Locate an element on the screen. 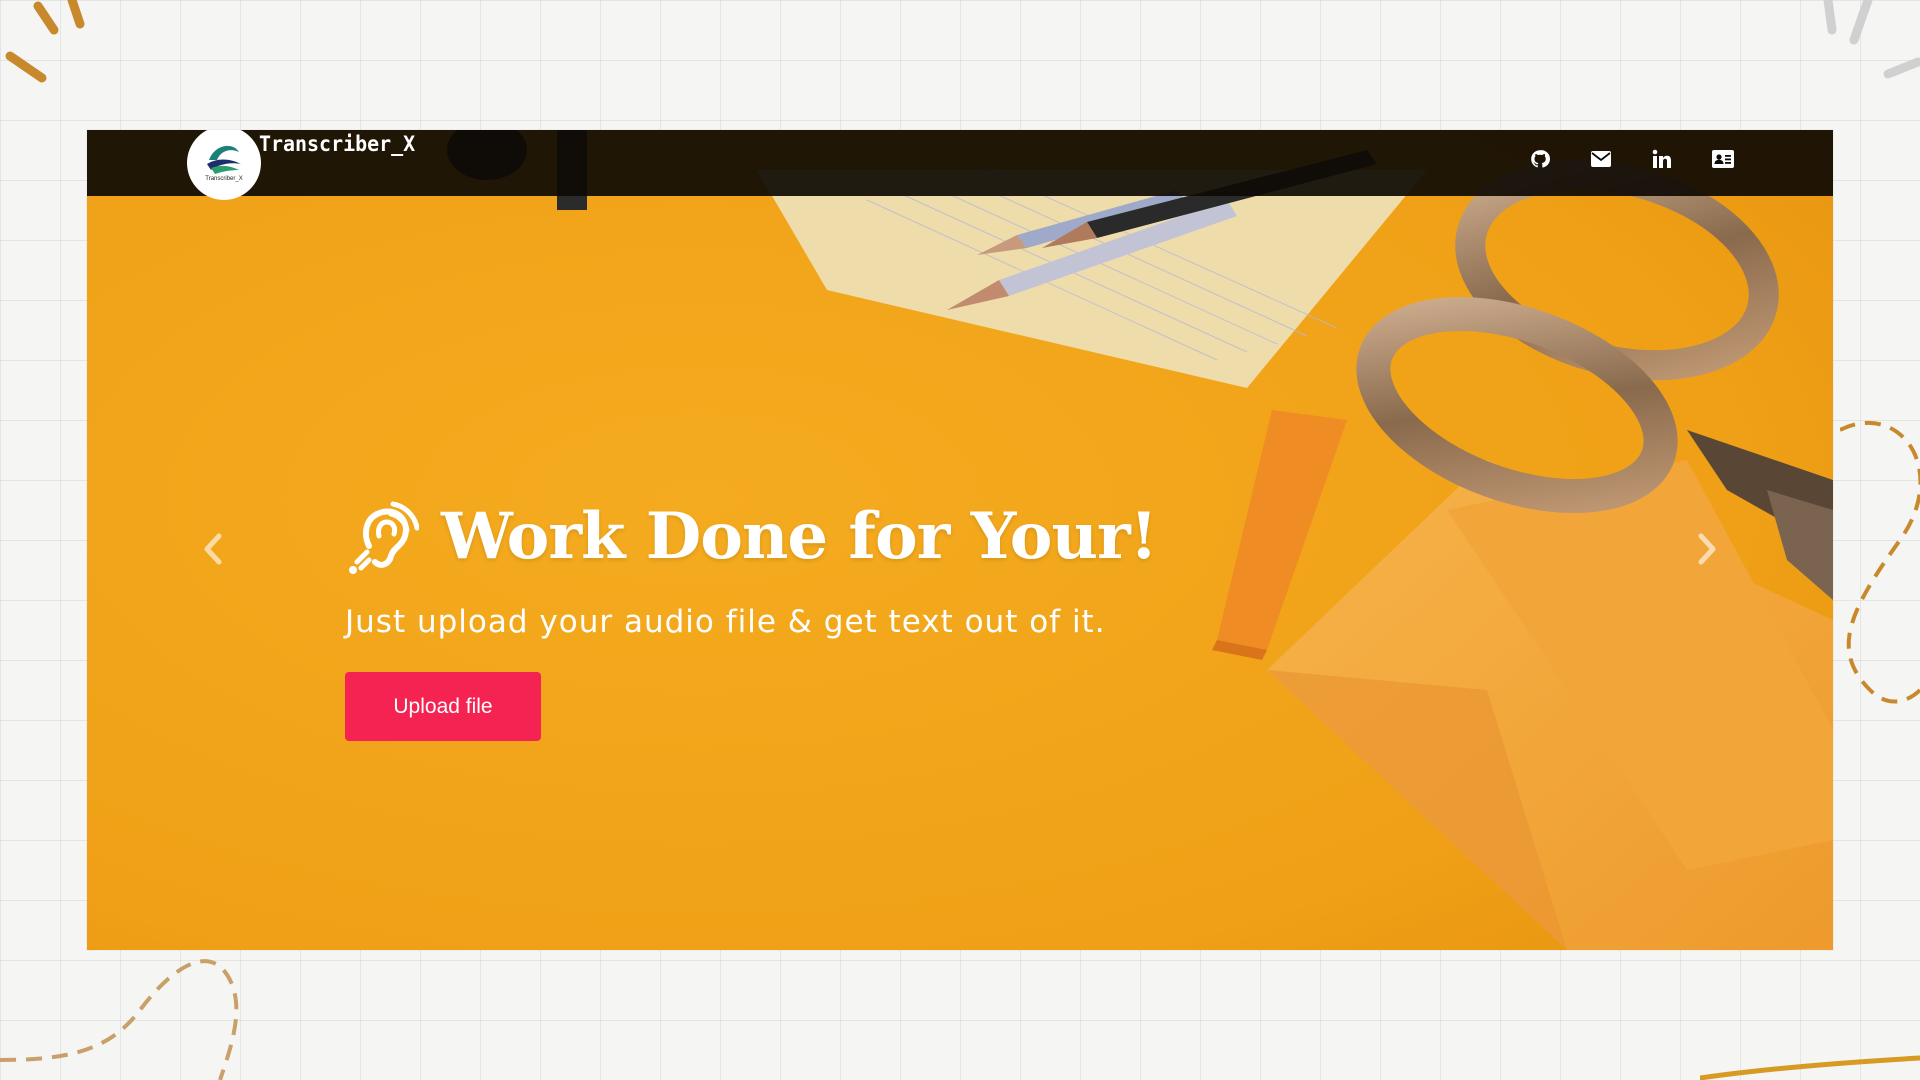 The height and width of the screenshot is (1080, 1920). chevron-left-icon is located at coordinates (213, 549).